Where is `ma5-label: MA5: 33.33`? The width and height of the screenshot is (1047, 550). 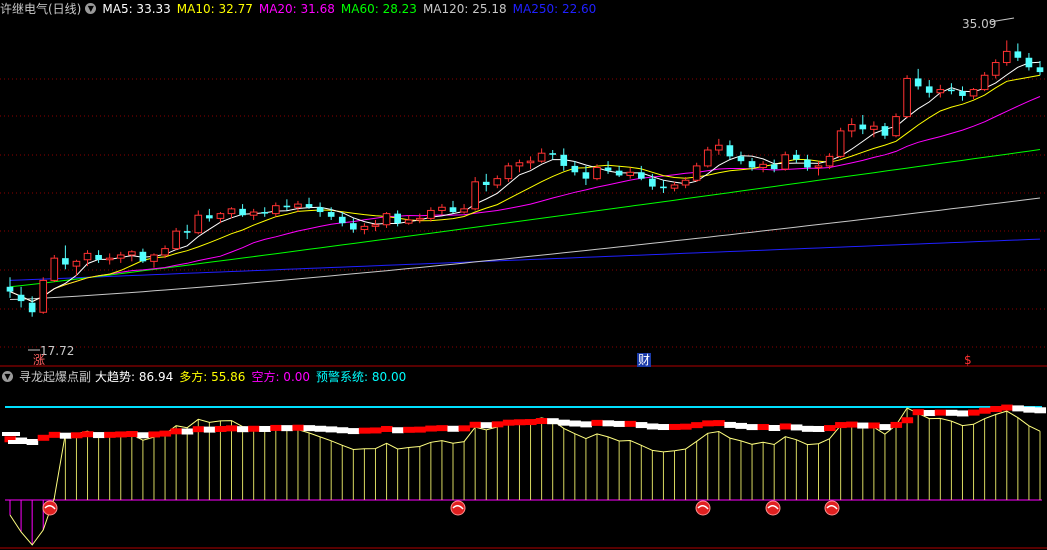
ma5-label: MA5: 33.33 is located at coordinates (136, 9).